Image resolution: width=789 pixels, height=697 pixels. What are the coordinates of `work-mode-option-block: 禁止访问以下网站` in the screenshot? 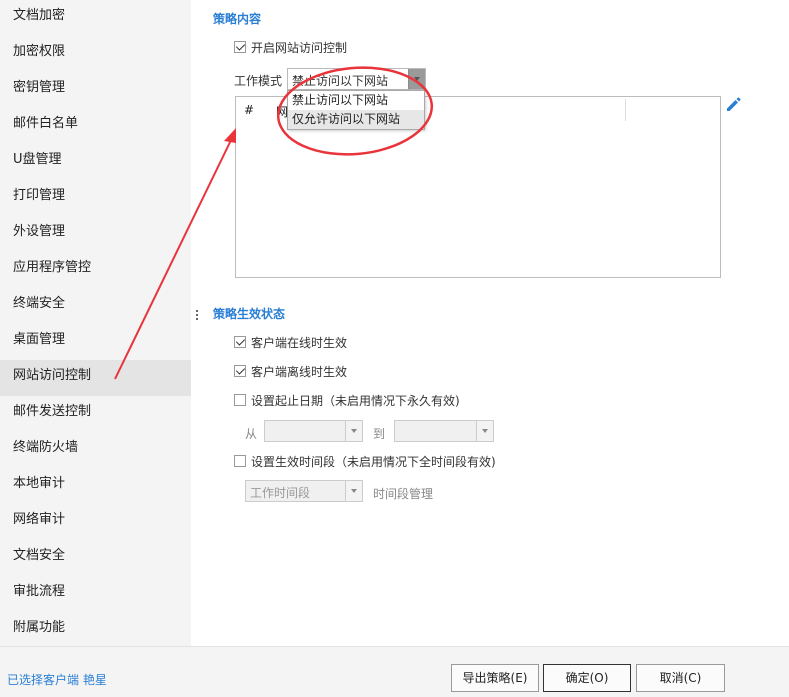 It's located at (356, 100).